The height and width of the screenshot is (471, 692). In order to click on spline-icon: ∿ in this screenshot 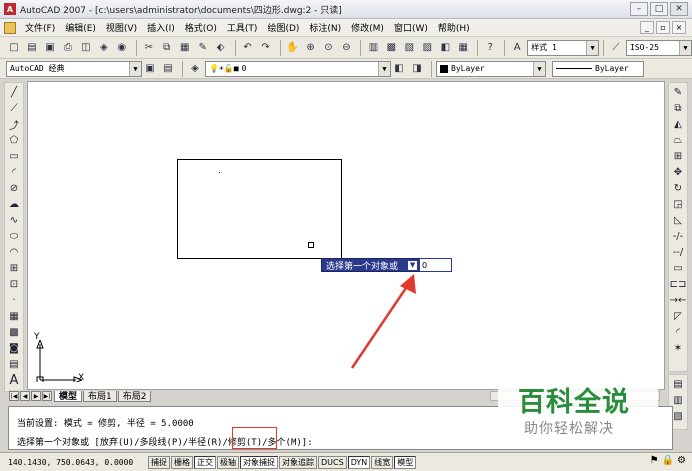, I will do `click(14, 220)`.